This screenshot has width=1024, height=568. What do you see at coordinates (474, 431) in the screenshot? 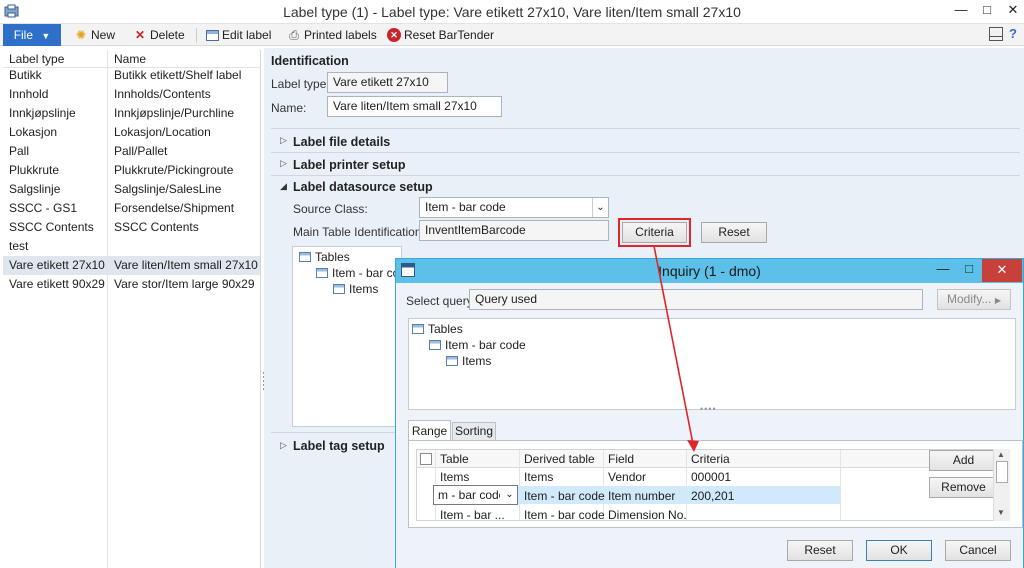
I see `tab-sorting: Sorting` at bounding box center [474, 431].